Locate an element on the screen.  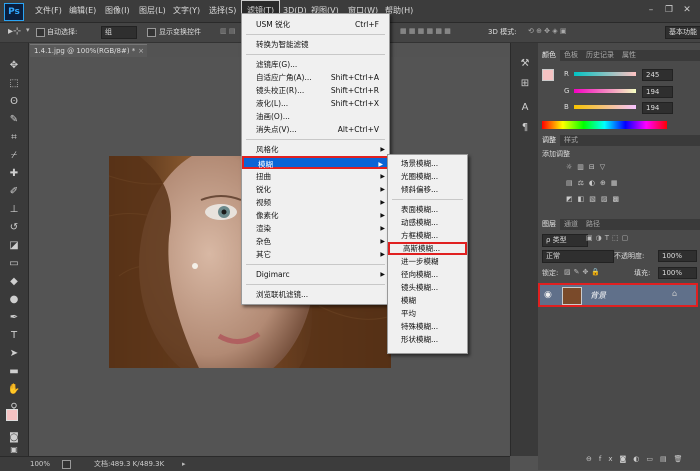
document-tab: 1.4.1.jpg @ 100%(RGB/8#) * × is located at coordinates (88, 50).